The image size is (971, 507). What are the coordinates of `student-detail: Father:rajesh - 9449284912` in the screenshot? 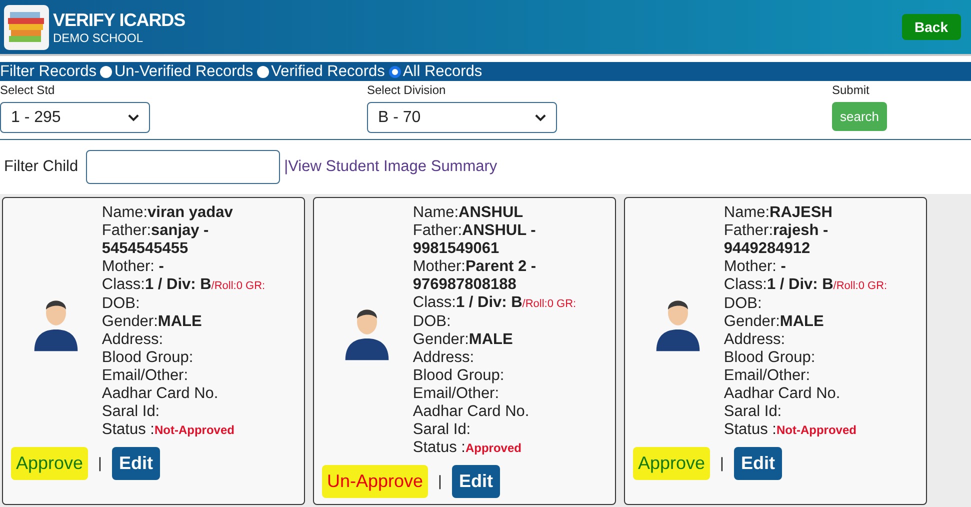 It's located at (777, 240).